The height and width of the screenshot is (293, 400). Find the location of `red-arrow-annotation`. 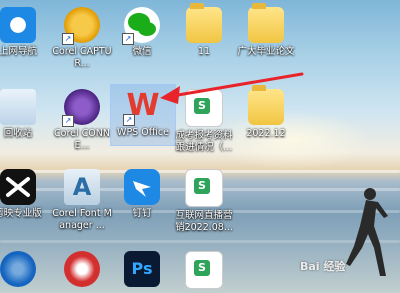

red-arrow-annotation is located at coordinates (232, 88).